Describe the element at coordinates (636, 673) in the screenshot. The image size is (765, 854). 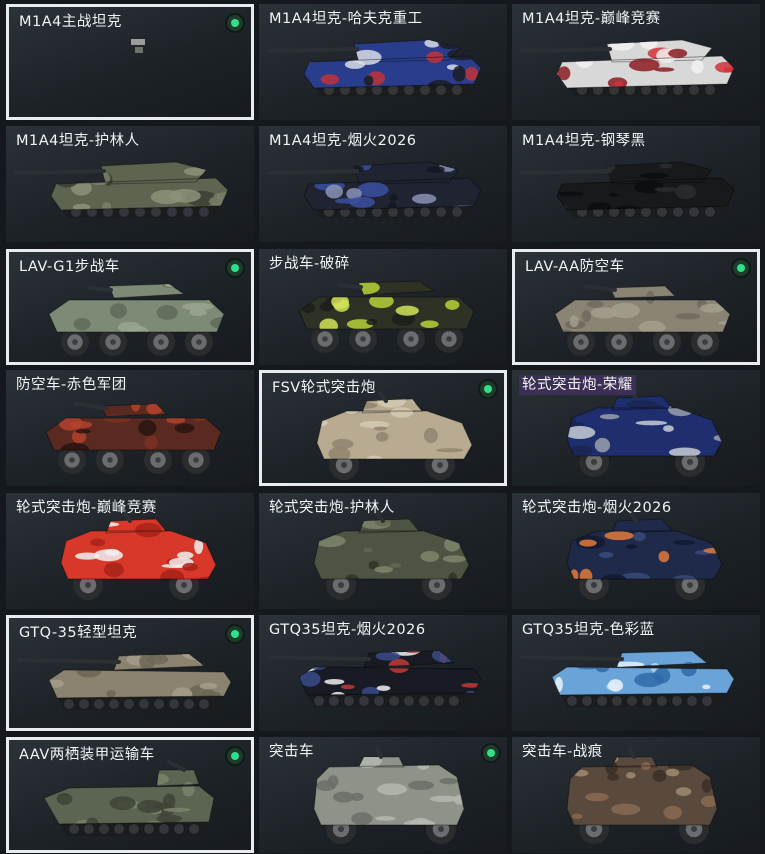
I see `skin-card: GTQ35坦克-色彩蓝` at that location.